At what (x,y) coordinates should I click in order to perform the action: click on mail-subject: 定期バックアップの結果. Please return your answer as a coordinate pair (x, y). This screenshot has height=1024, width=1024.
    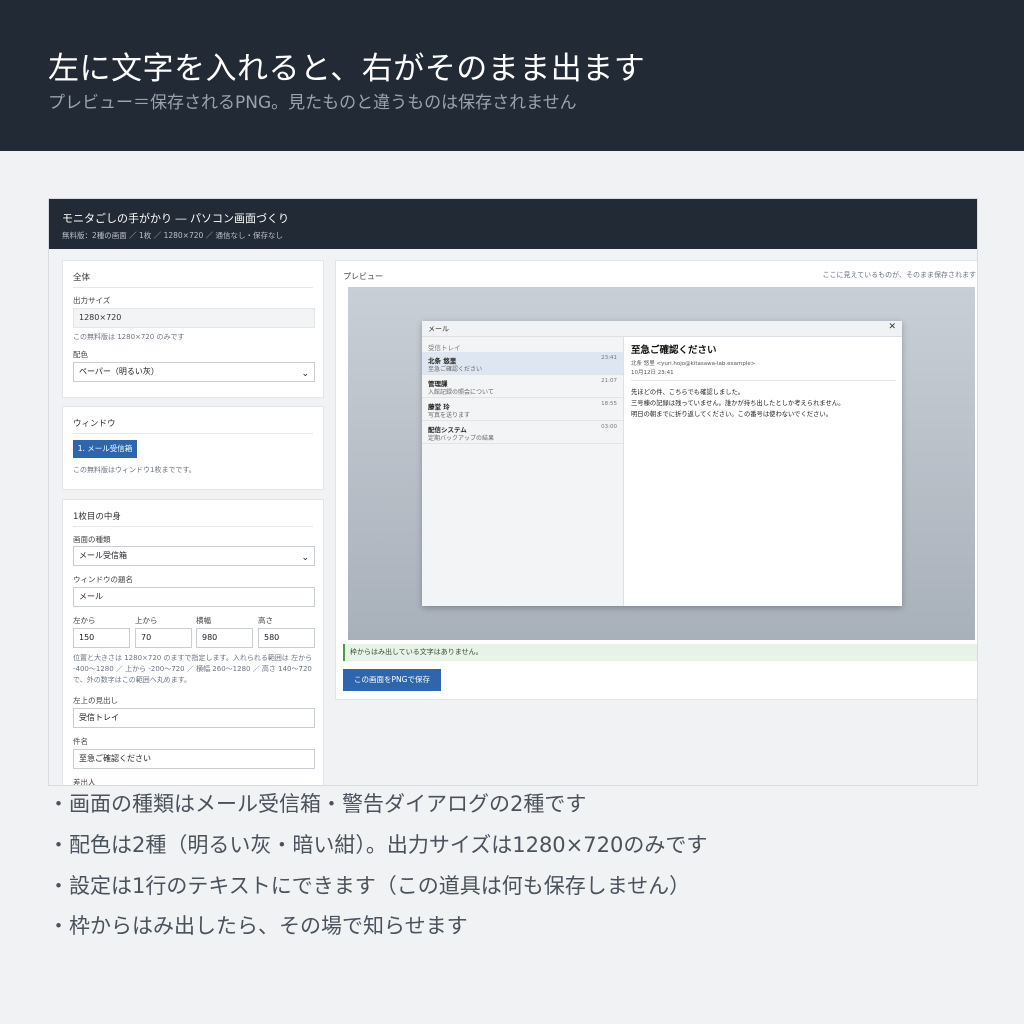
    Looking at the image, I should click on (461, 438).